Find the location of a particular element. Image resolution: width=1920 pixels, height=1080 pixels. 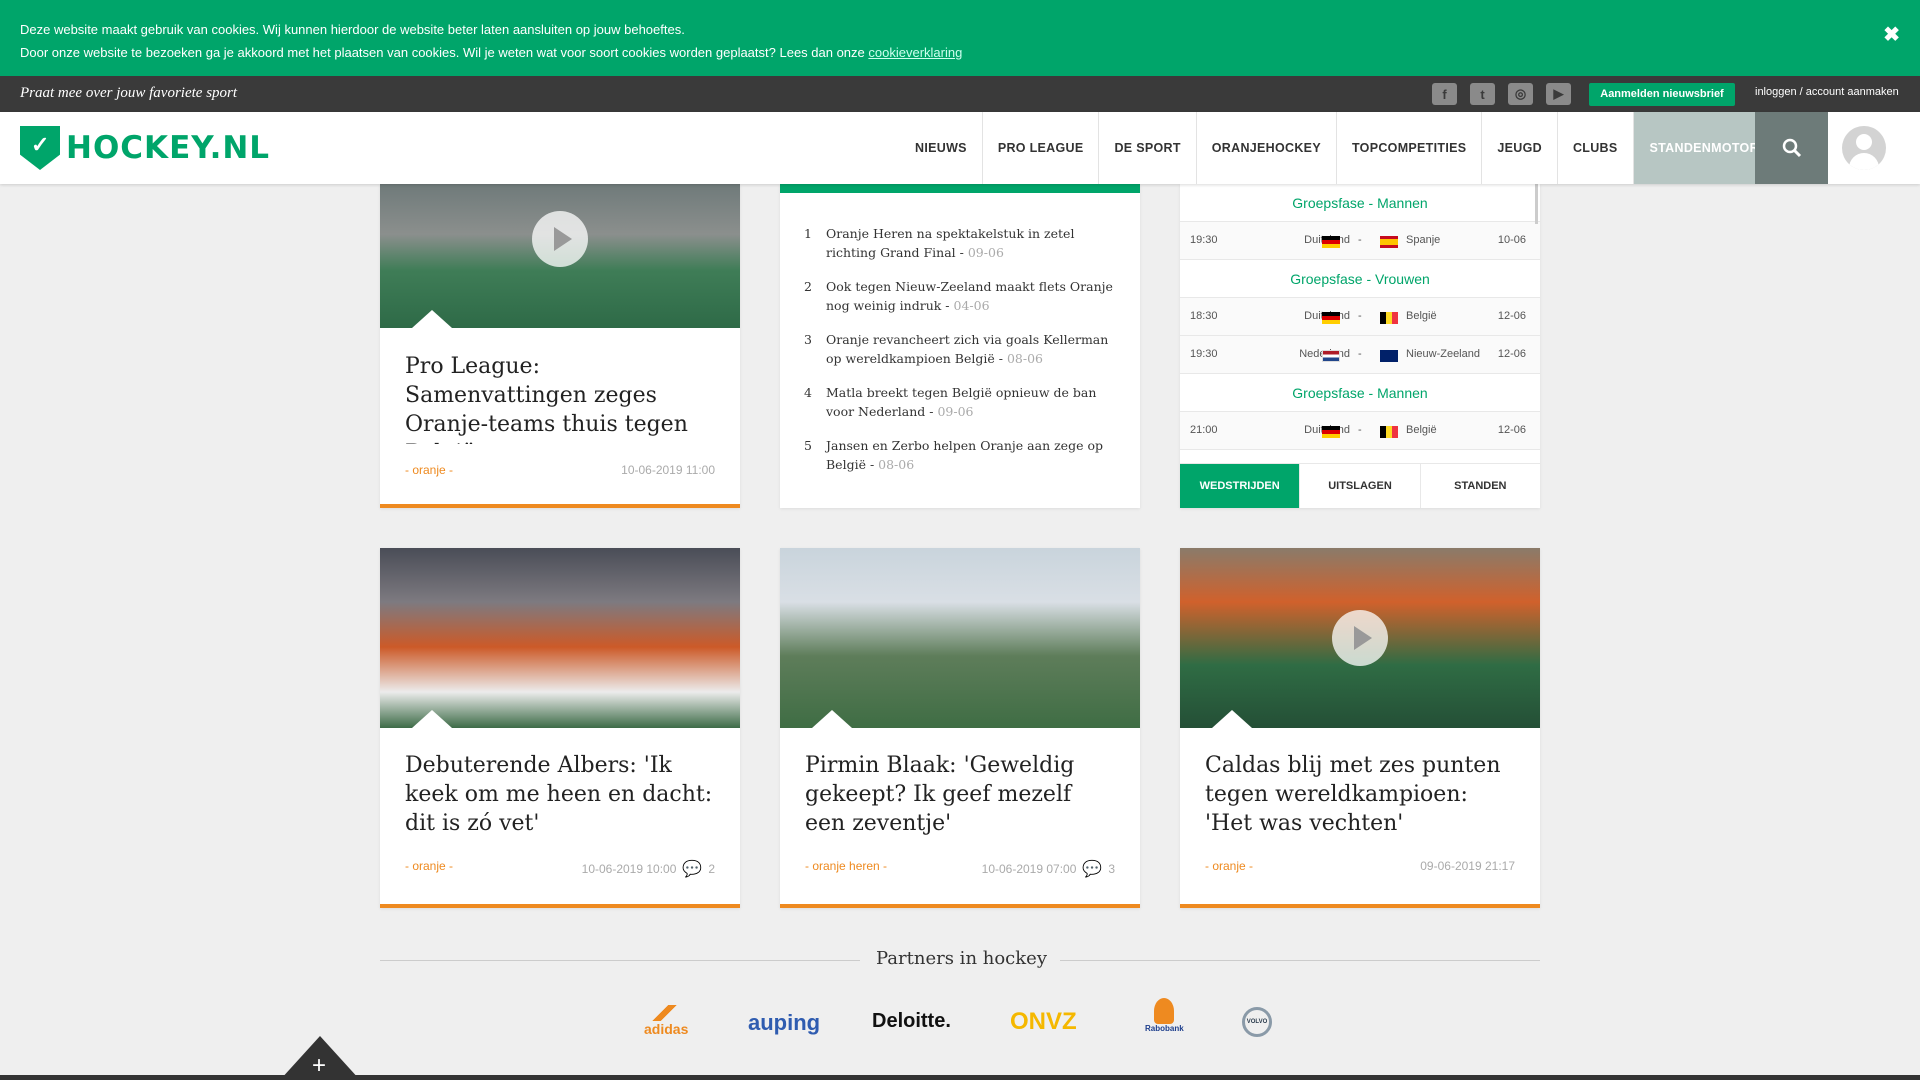

partner-logo-auping: auping is located at coordinates (784, 1023).